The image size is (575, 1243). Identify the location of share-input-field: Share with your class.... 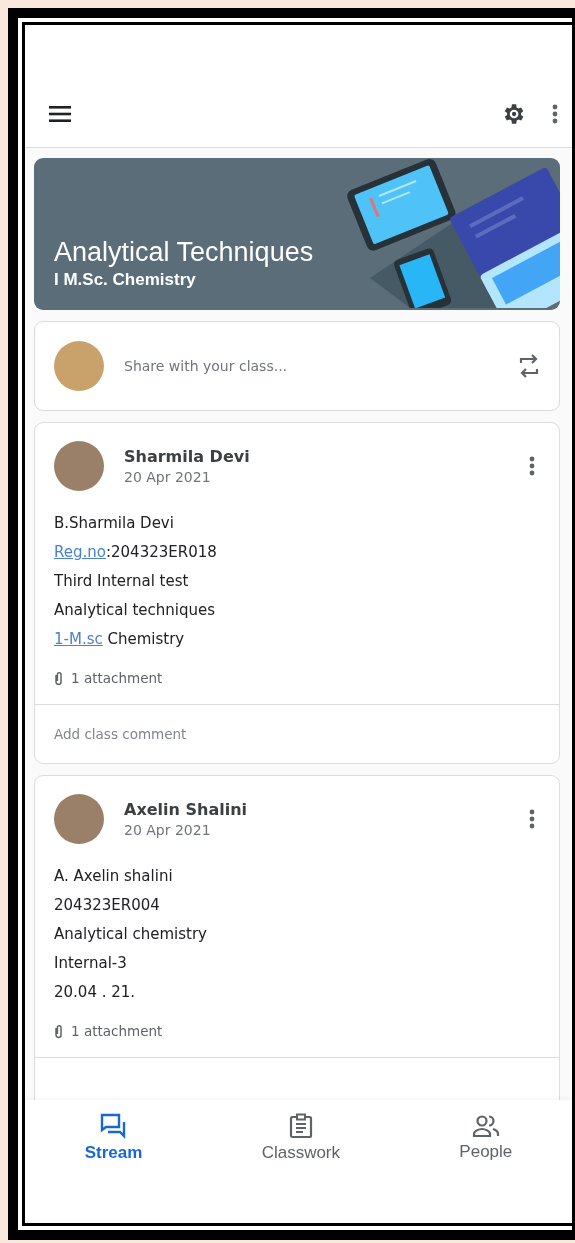
(310, 366).